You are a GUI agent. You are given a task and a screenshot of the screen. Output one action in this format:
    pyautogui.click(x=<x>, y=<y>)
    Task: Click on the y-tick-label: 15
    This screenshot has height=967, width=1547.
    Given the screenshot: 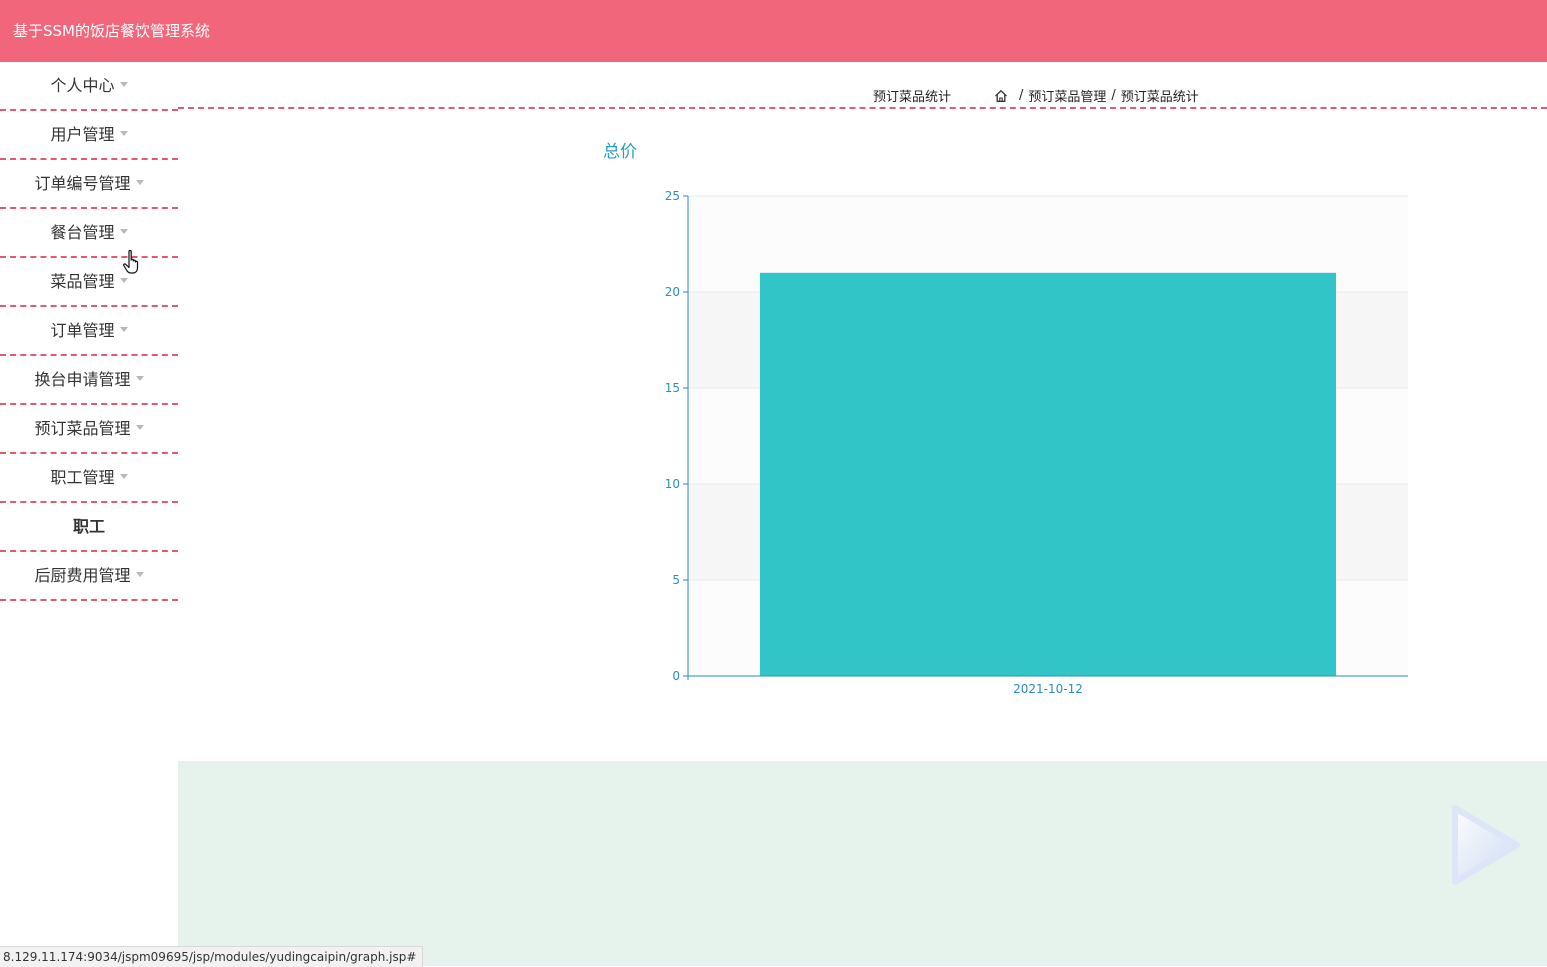 What is the action you would take?
    pyautogui.click(x=672, y=388)
    